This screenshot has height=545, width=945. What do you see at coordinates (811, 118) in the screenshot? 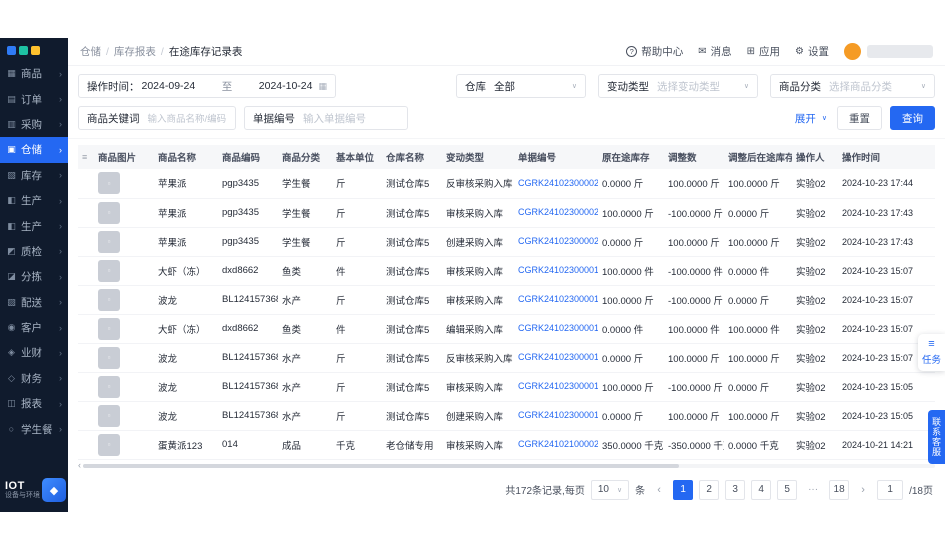
I see `expand-filters-link: 展开 ∨` at bounding box center [811, 118].